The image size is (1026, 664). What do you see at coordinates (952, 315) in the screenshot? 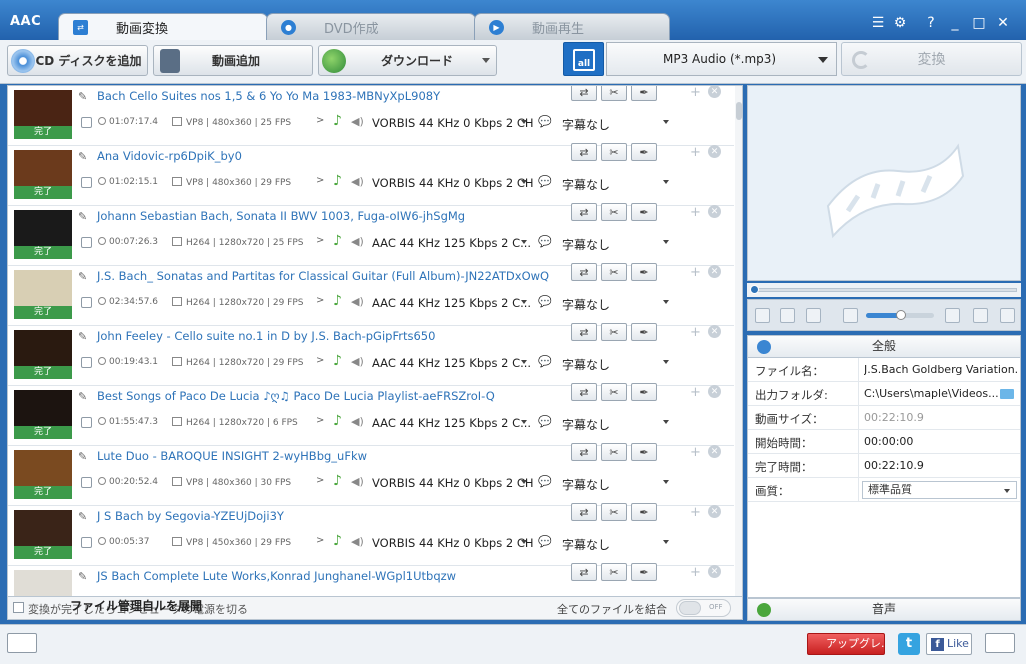
I see `copy-icon` at bounding box center [952, 315].